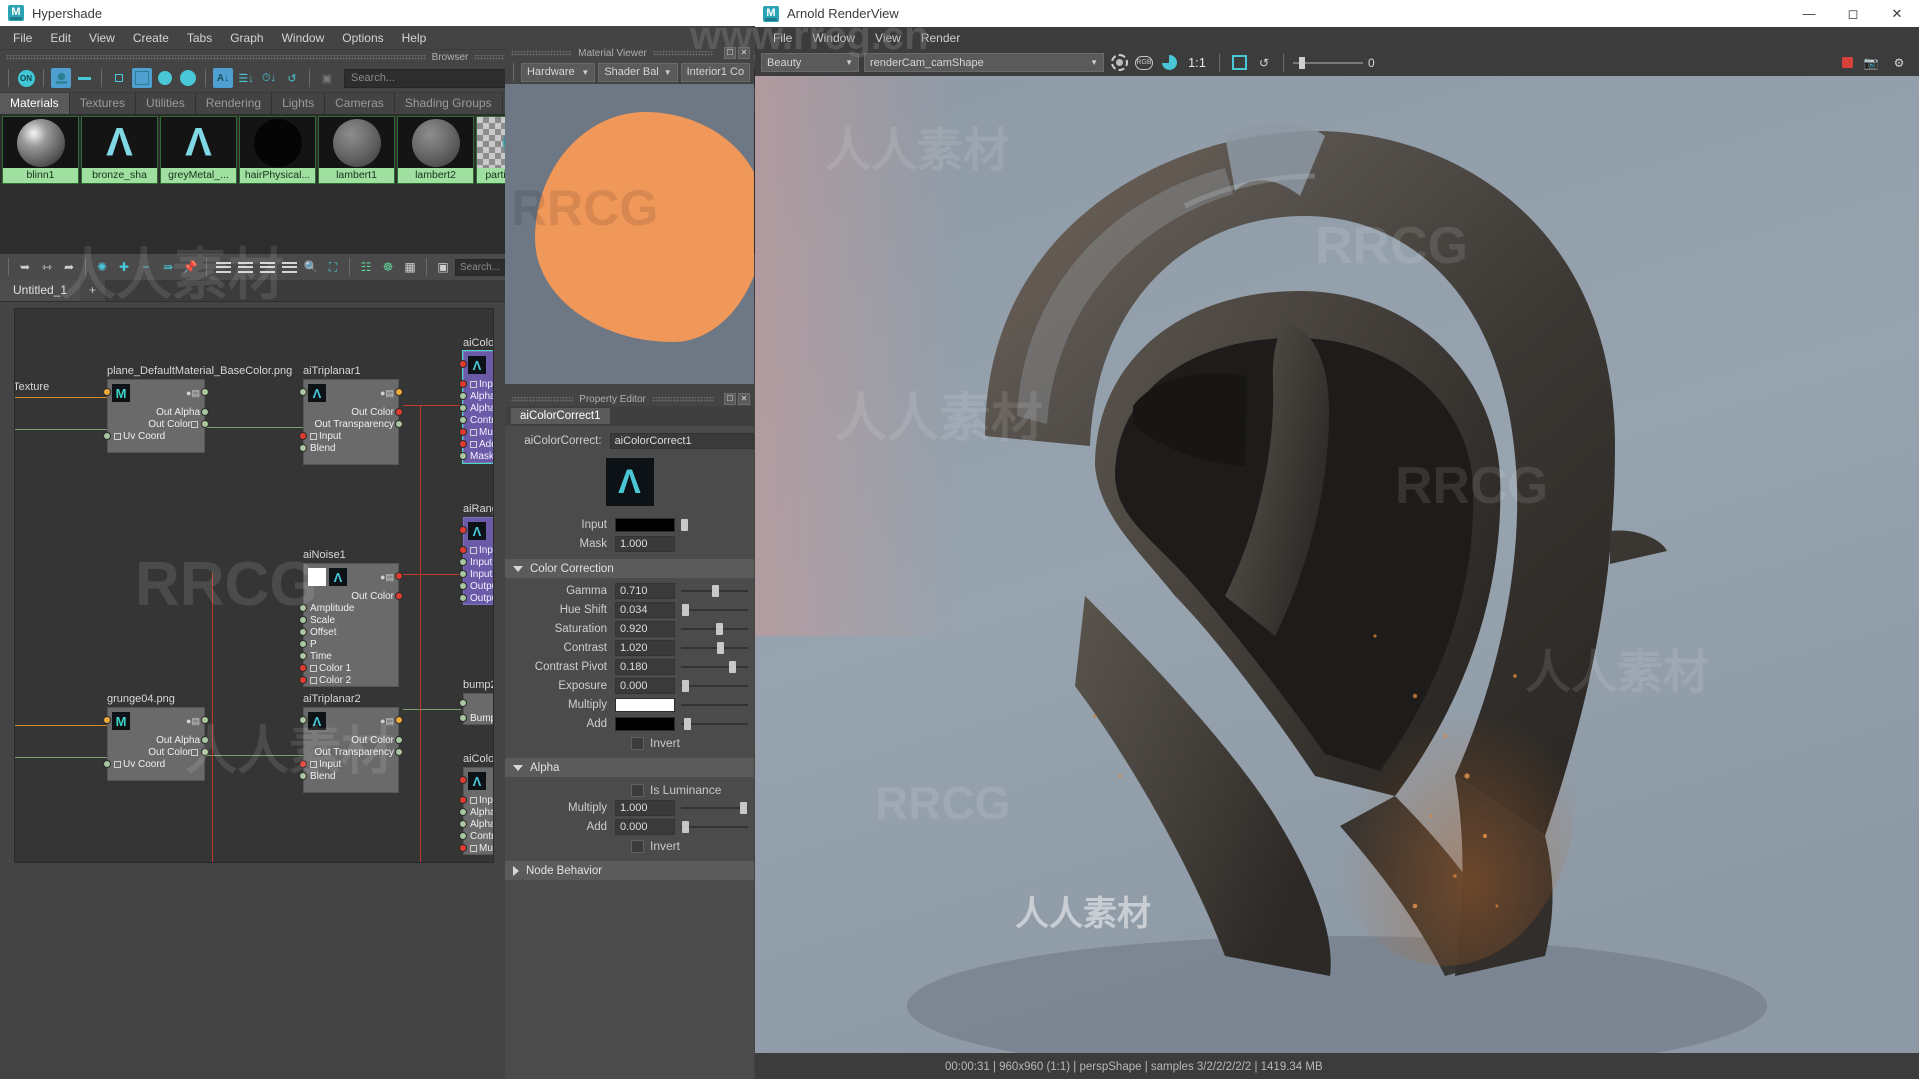  I want to click on material-swatch: Λ bronze_sha, so click(119, 150).